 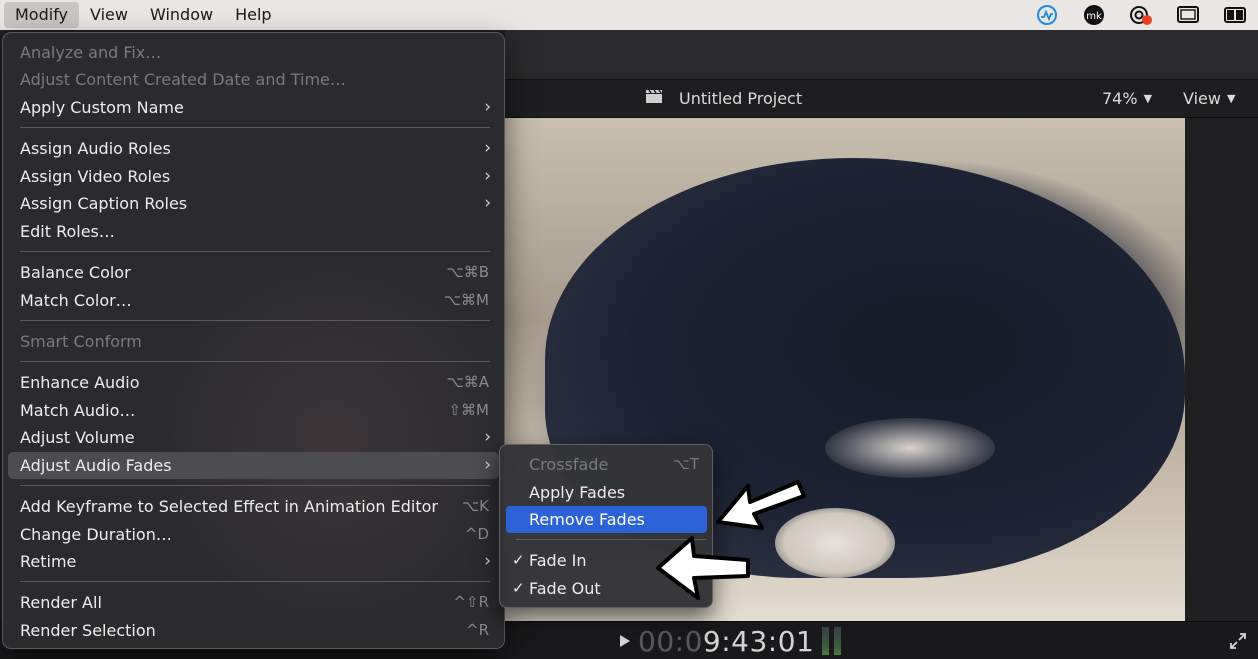 I want to click on audio-level-meter, so click(x=831, y=641).